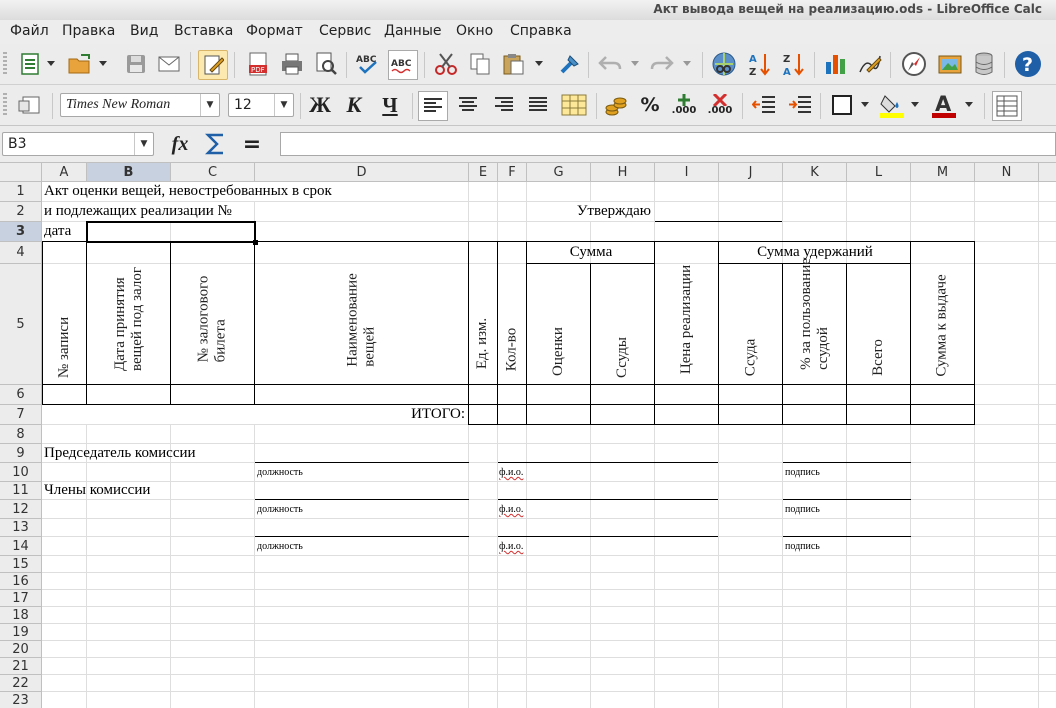 Image resolution: width=1056 pixels, height=708 pixels. Describe the element at coordinates (21, 632) in the screenshot. I see `row-header-19: 19` at that location.